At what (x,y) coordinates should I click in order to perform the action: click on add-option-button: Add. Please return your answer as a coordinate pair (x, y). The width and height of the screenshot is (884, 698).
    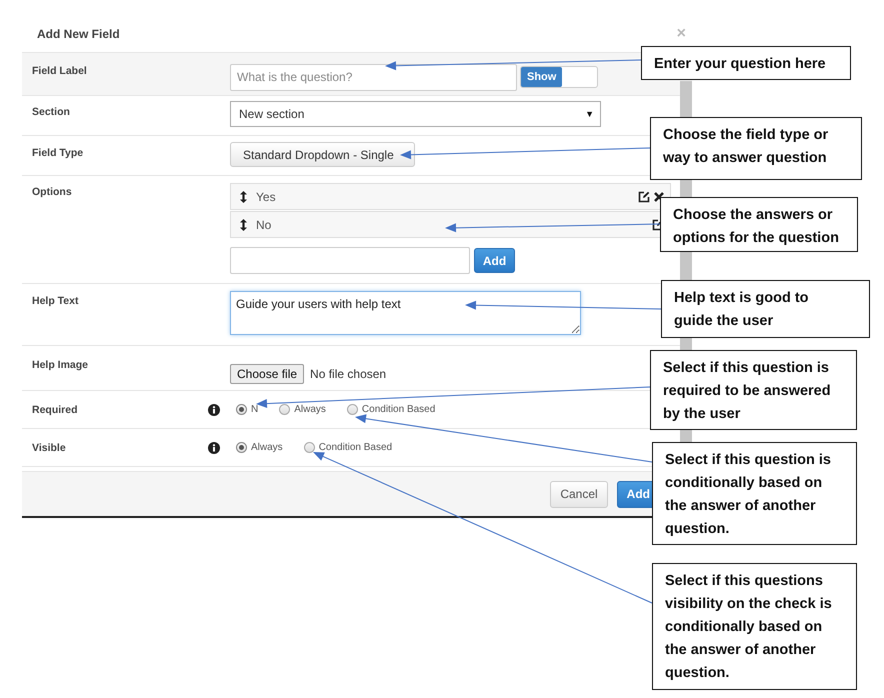
    Looking at the image, I should click on (494, 260).